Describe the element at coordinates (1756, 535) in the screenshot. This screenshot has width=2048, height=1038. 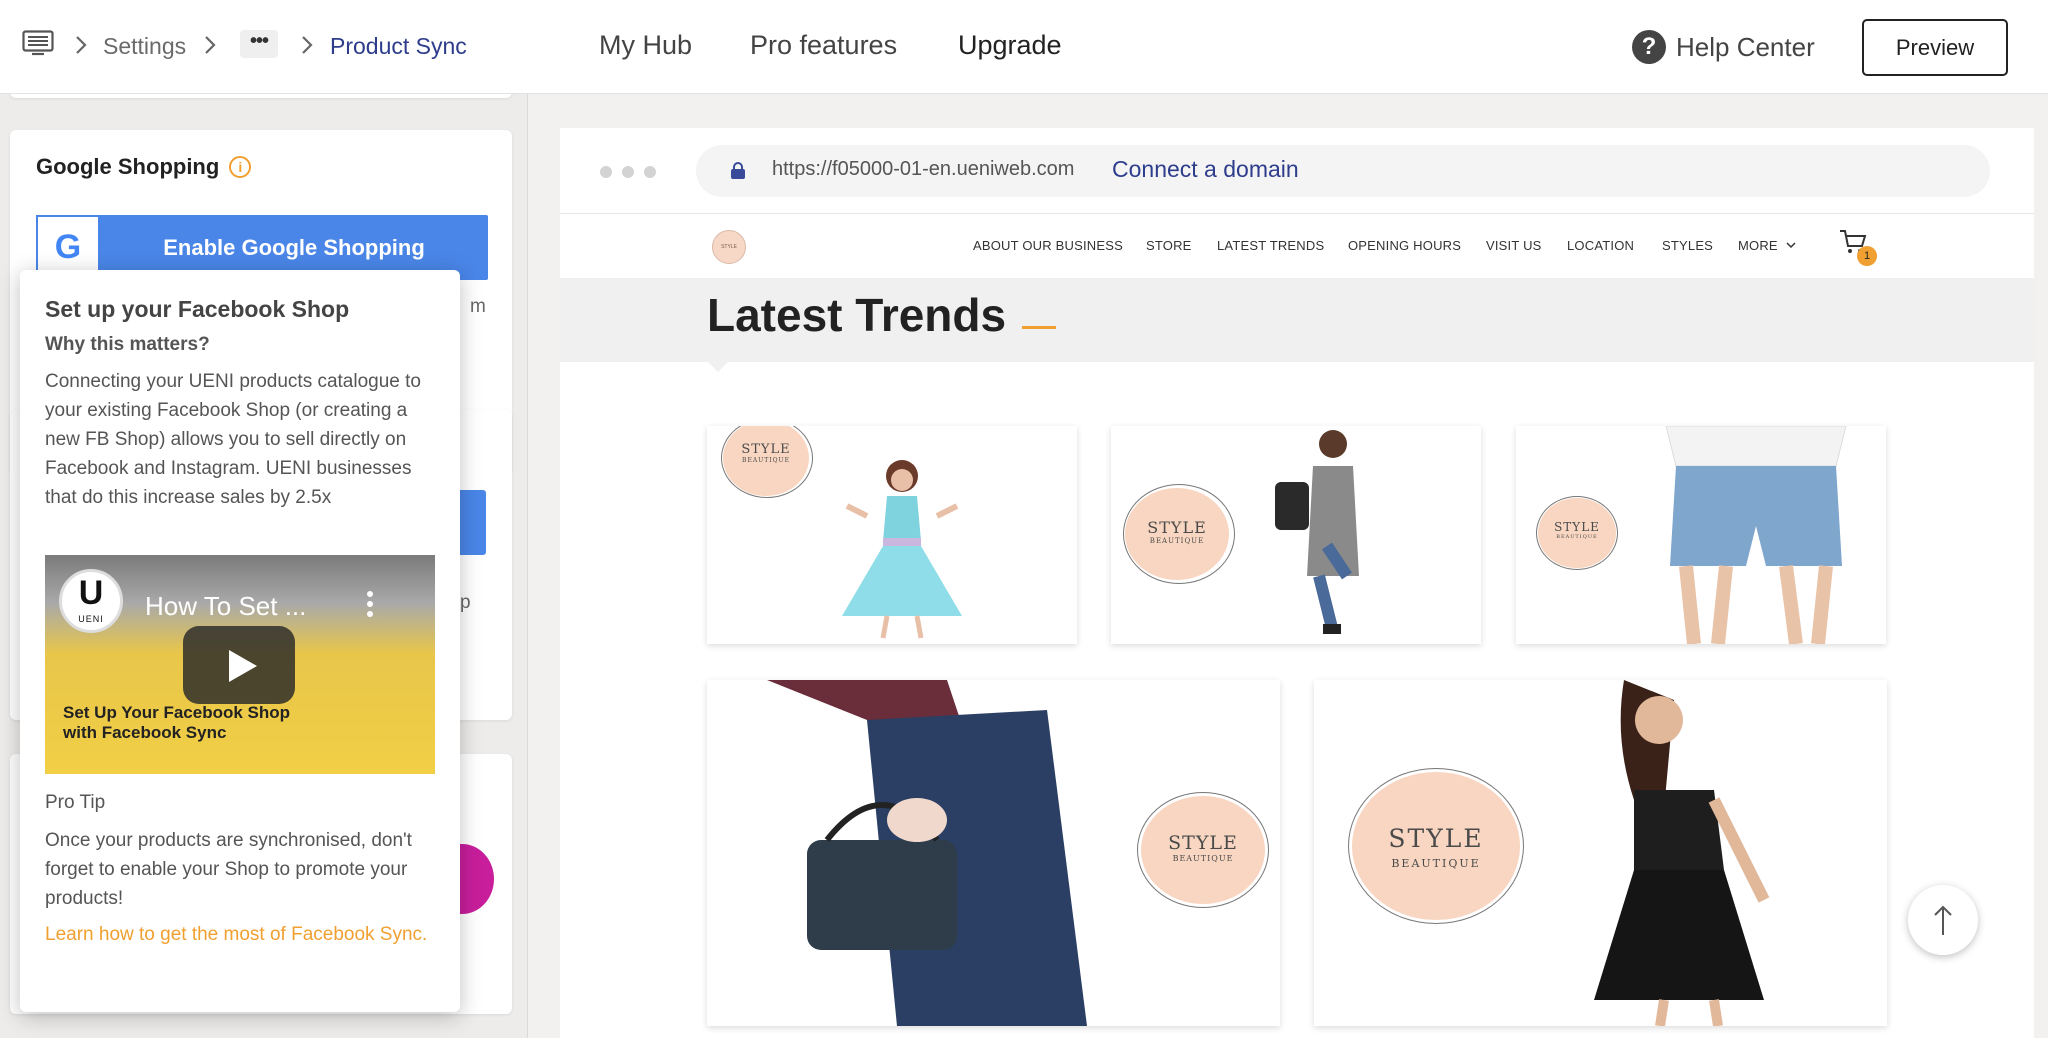
I see `product-image-shorts` at that location.